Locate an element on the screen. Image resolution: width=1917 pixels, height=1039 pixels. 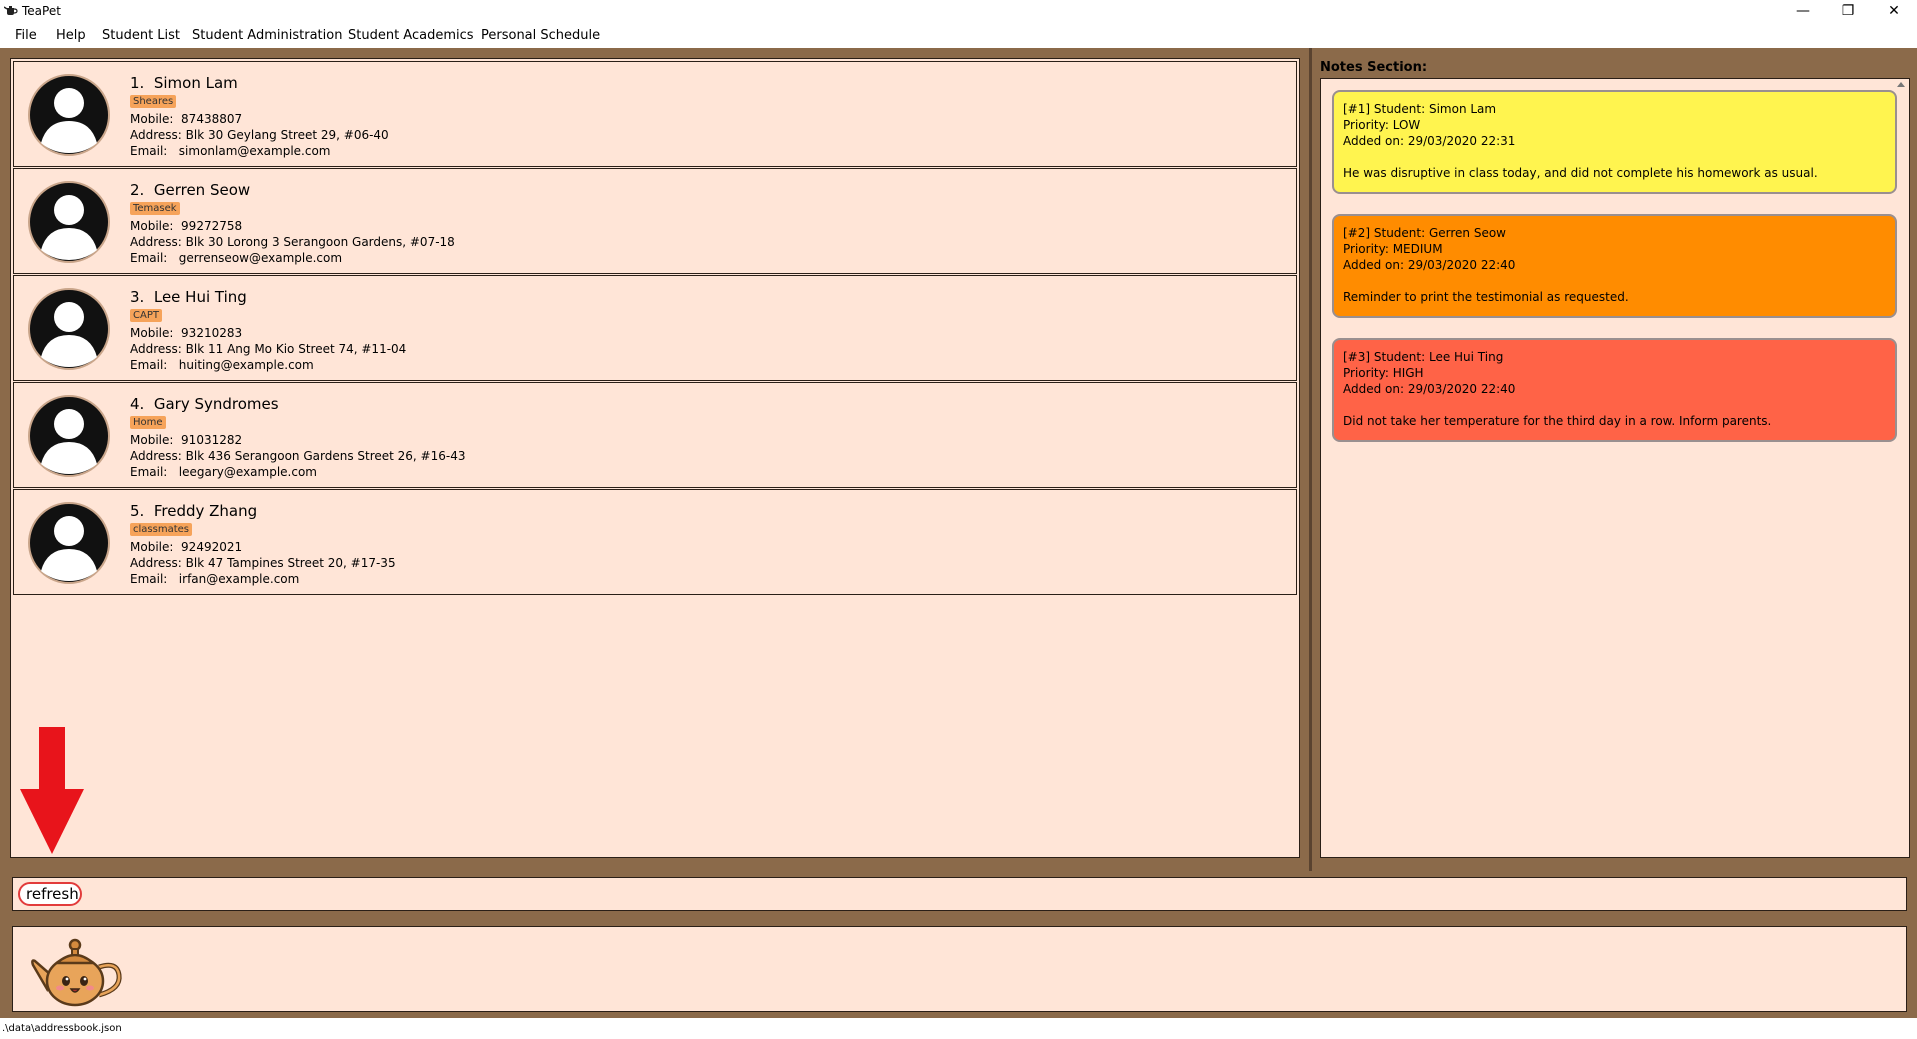
student-email: Email: leegary@example.com is located at coordinates (223, 472).